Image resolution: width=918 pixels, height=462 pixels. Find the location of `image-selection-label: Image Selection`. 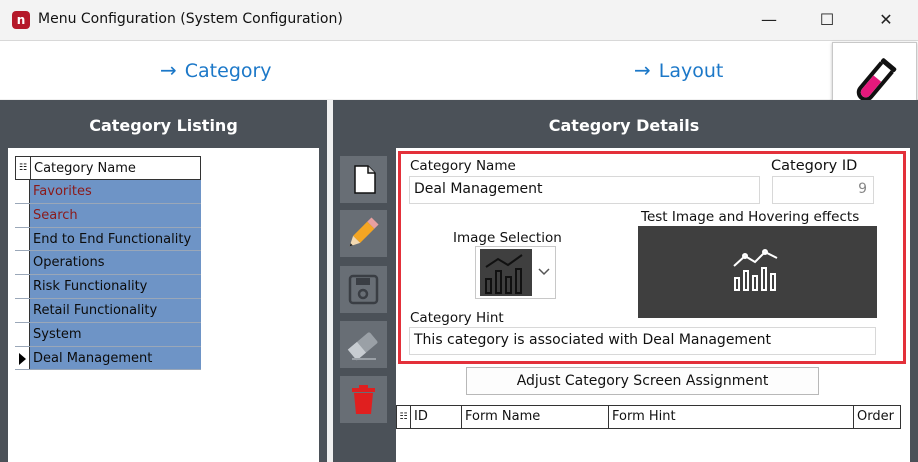

image-selection-label: Image Selection is located at coordinates (507, 238).